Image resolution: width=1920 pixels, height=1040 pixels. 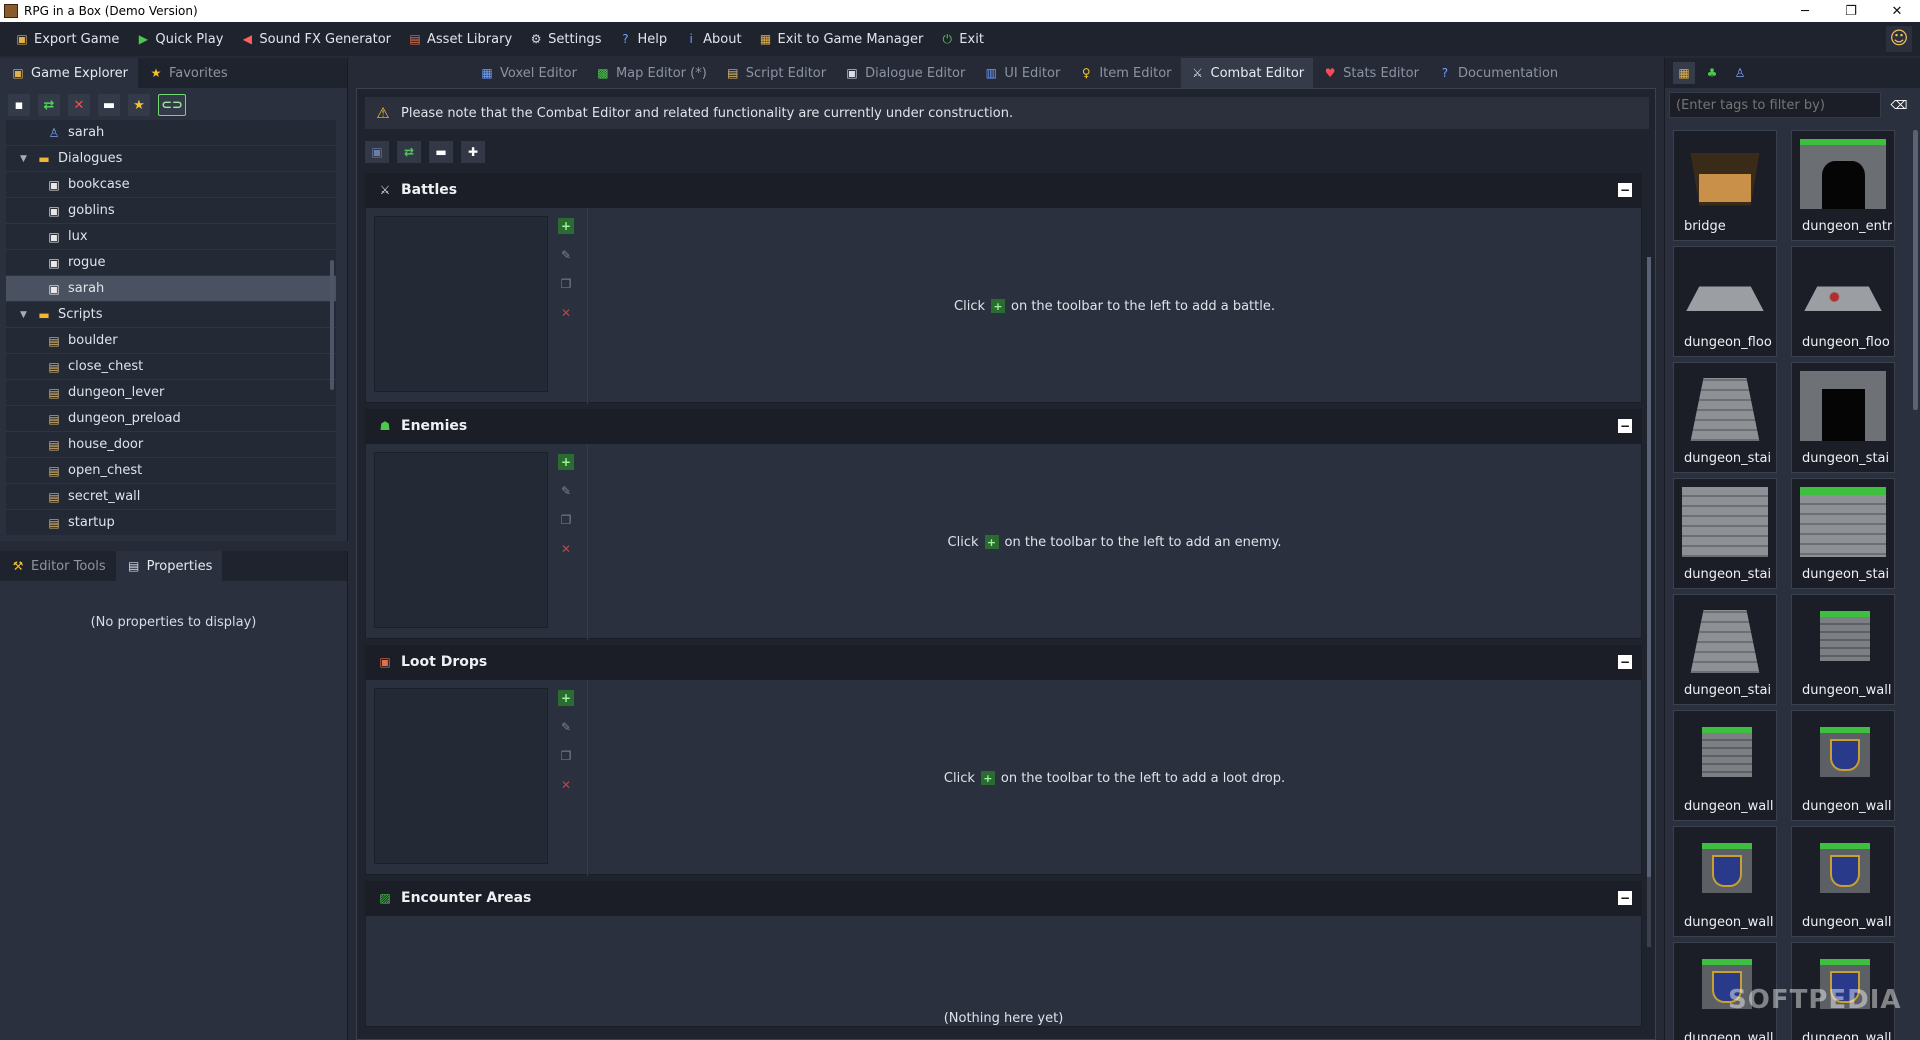 What do you see at coordinates (188, 73) in the screenshot?
I see `tab-favorites: ★ Favorites` at bounding box center [188, 73].